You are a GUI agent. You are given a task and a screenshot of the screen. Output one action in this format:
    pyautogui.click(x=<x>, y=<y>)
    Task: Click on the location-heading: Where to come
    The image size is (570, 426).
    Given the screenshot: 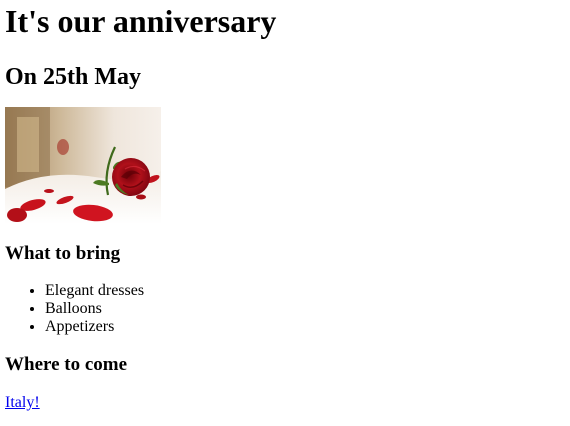 What is the action you would take?
    pyautogui.click(x=66, y=364)
    